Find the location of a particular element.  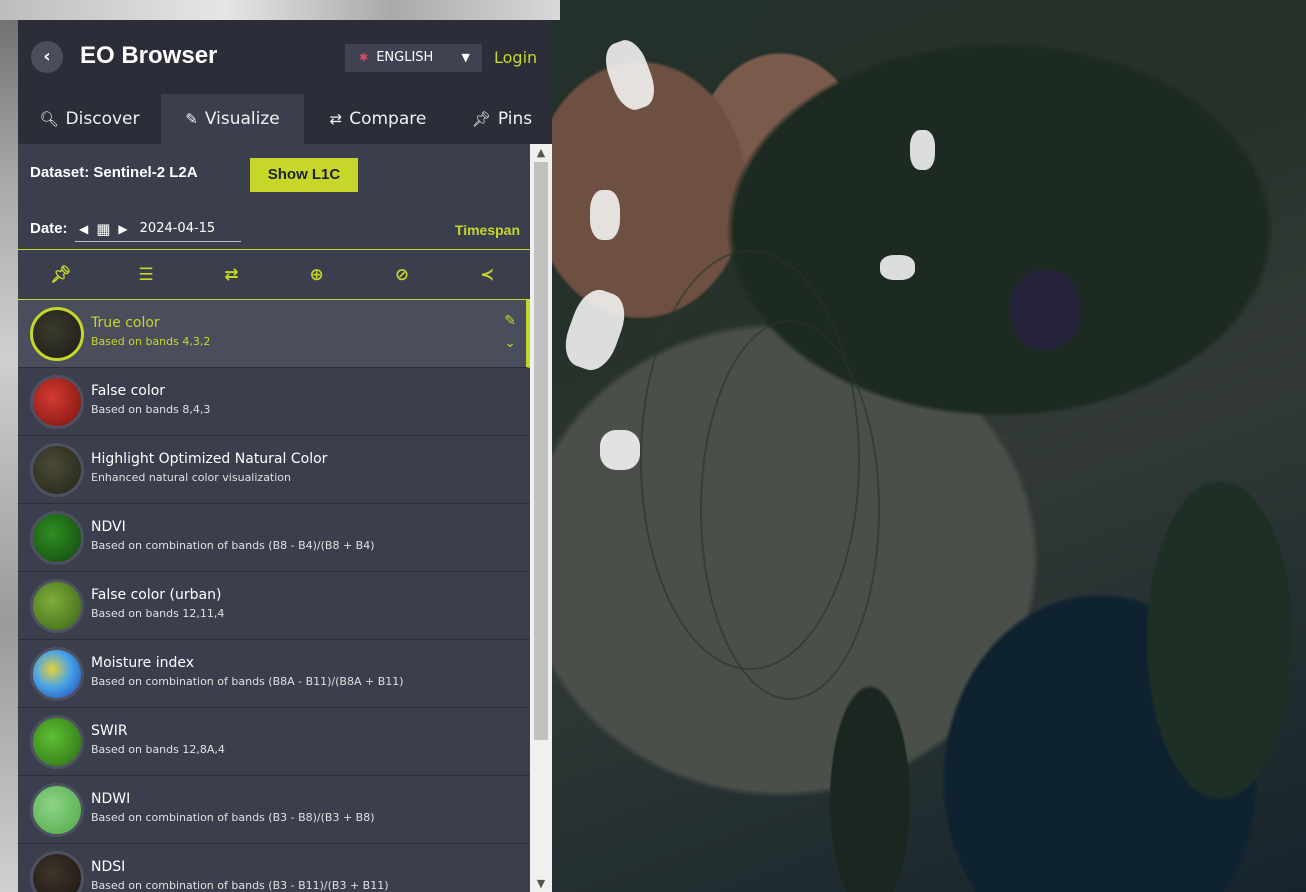

layer-name: SWIR is located at coordinates (109, 731).